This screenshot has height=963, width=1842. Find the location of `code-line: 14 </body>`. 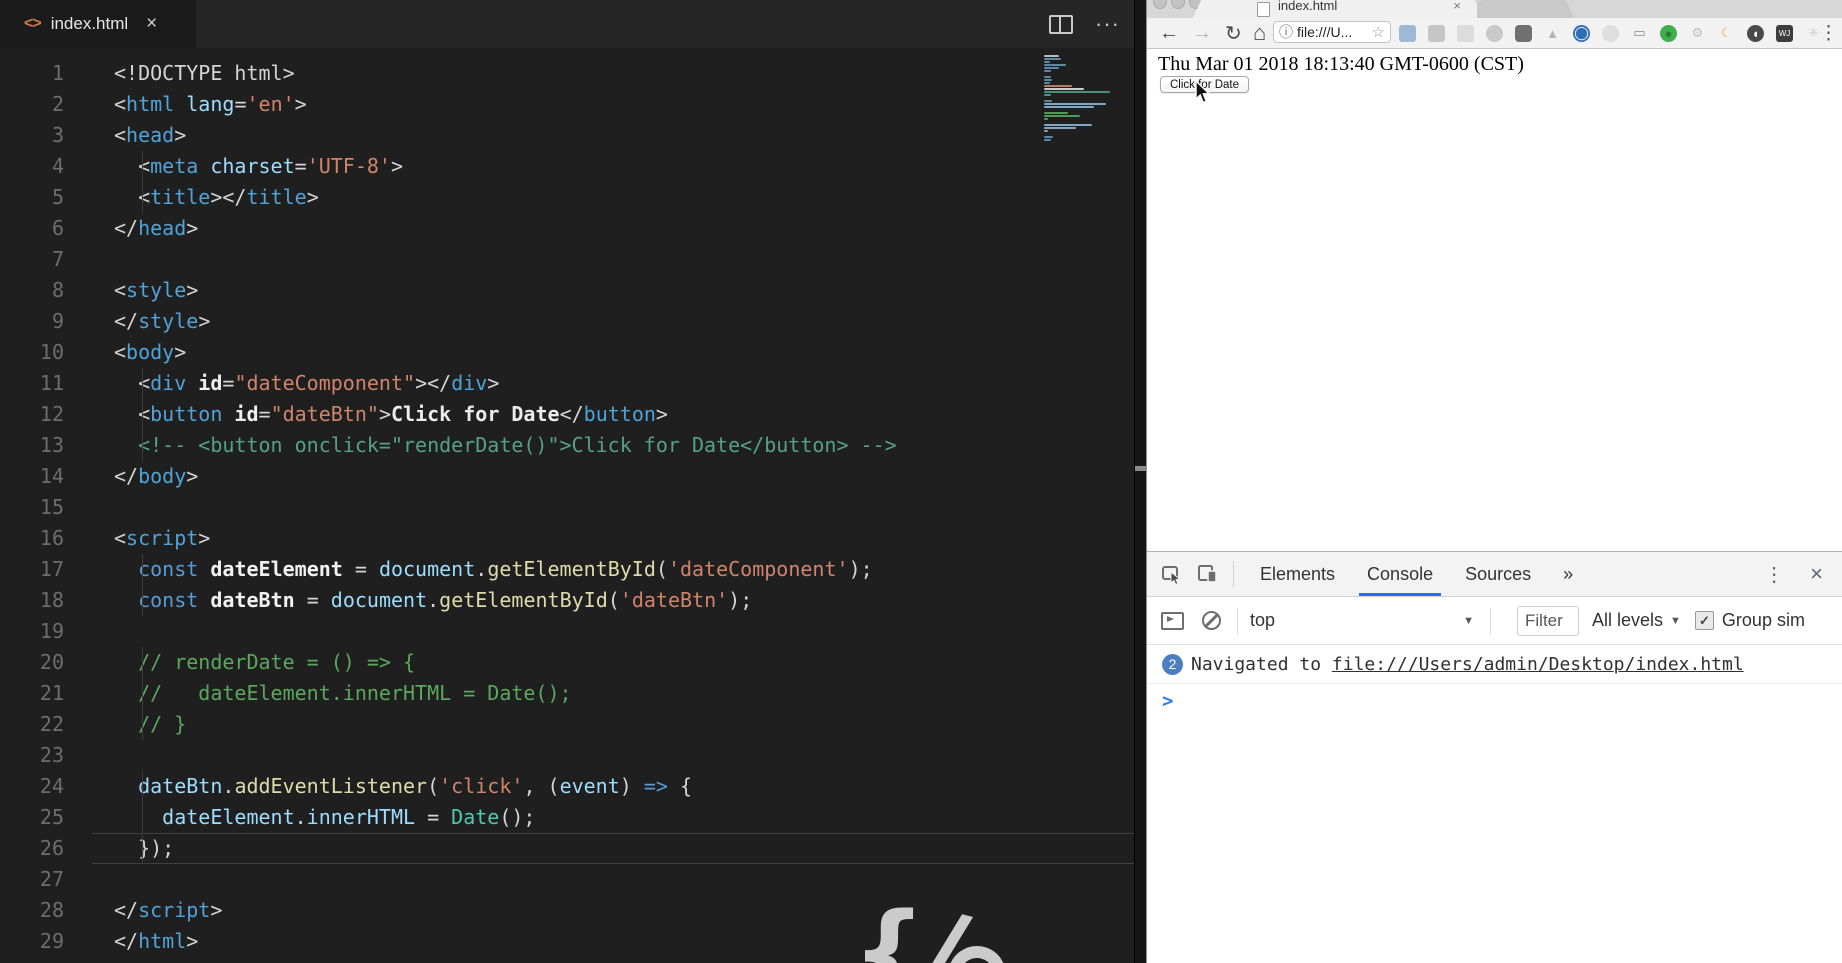

code-line: 14 </body> is located at coordinates (567, 476).